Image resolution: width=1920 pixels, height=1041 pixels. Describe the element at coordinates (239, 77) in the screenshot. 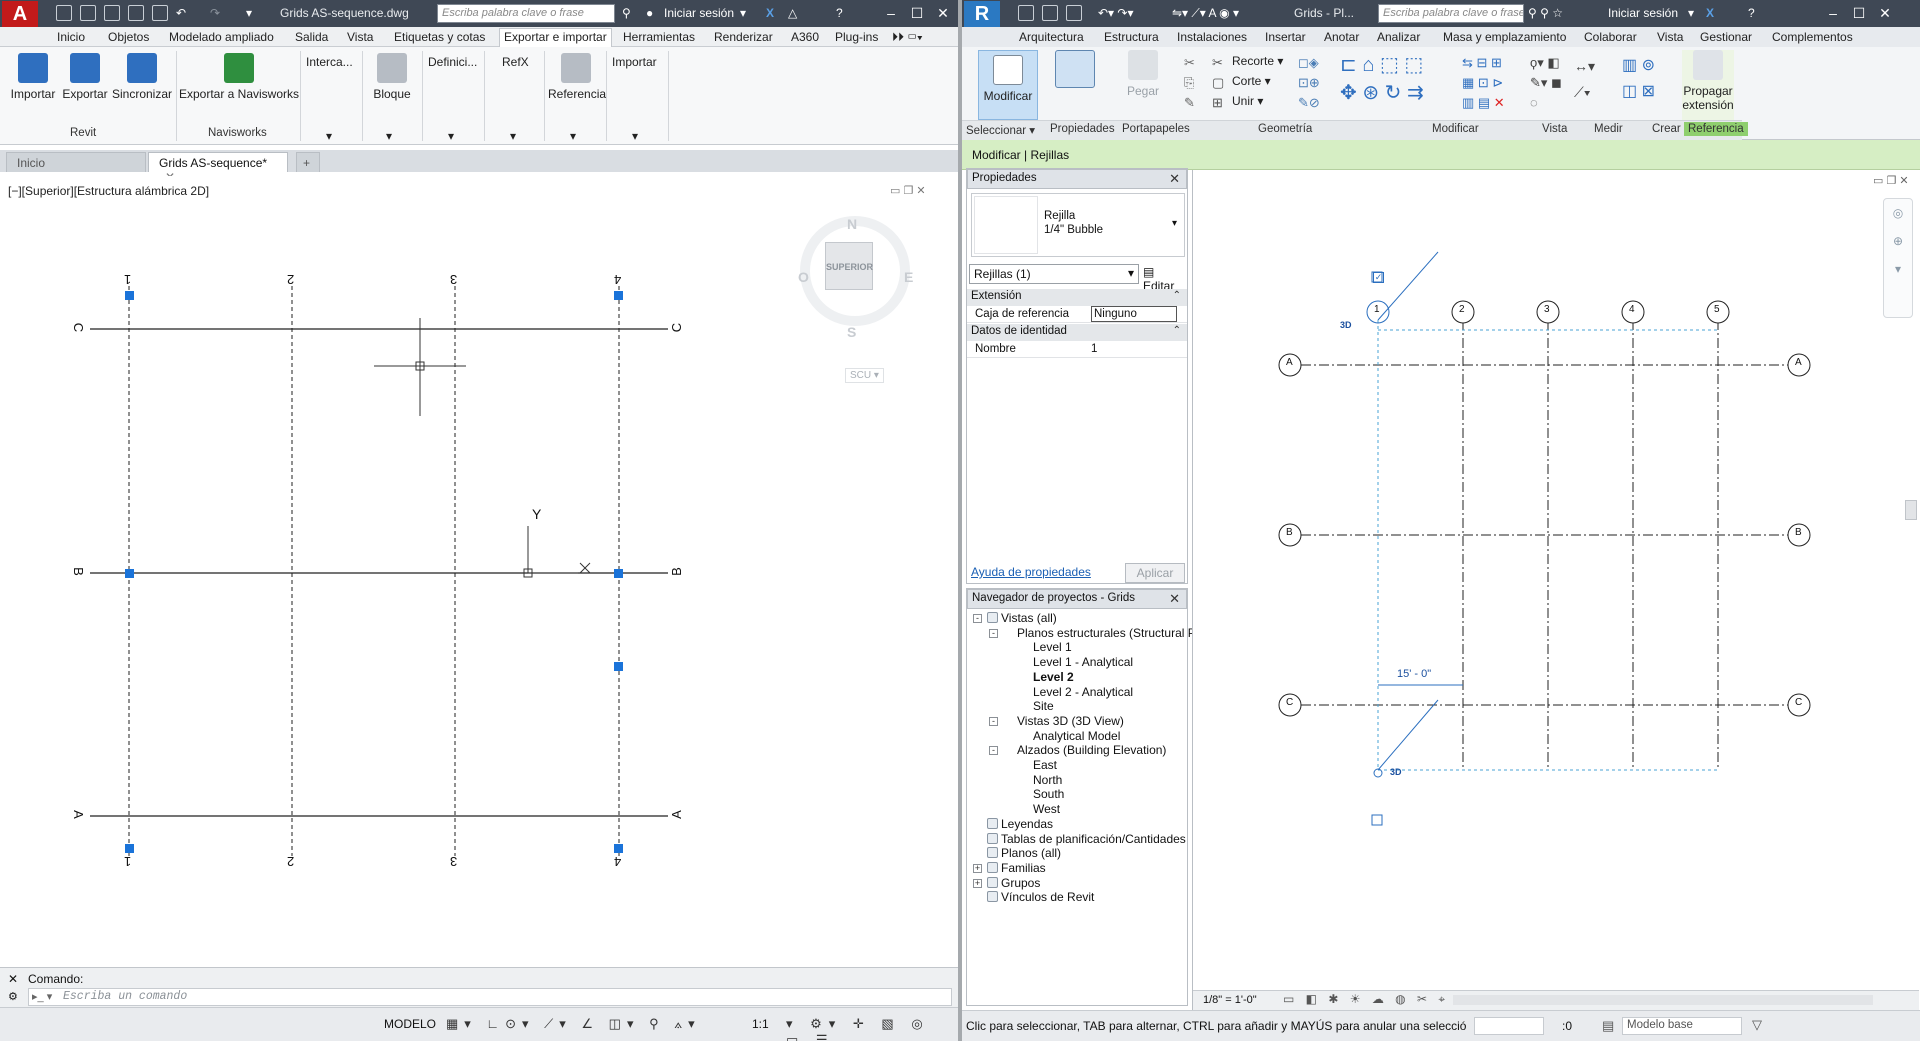

I see `export-navisworks-button: Exportar a Navisworks` at that location.